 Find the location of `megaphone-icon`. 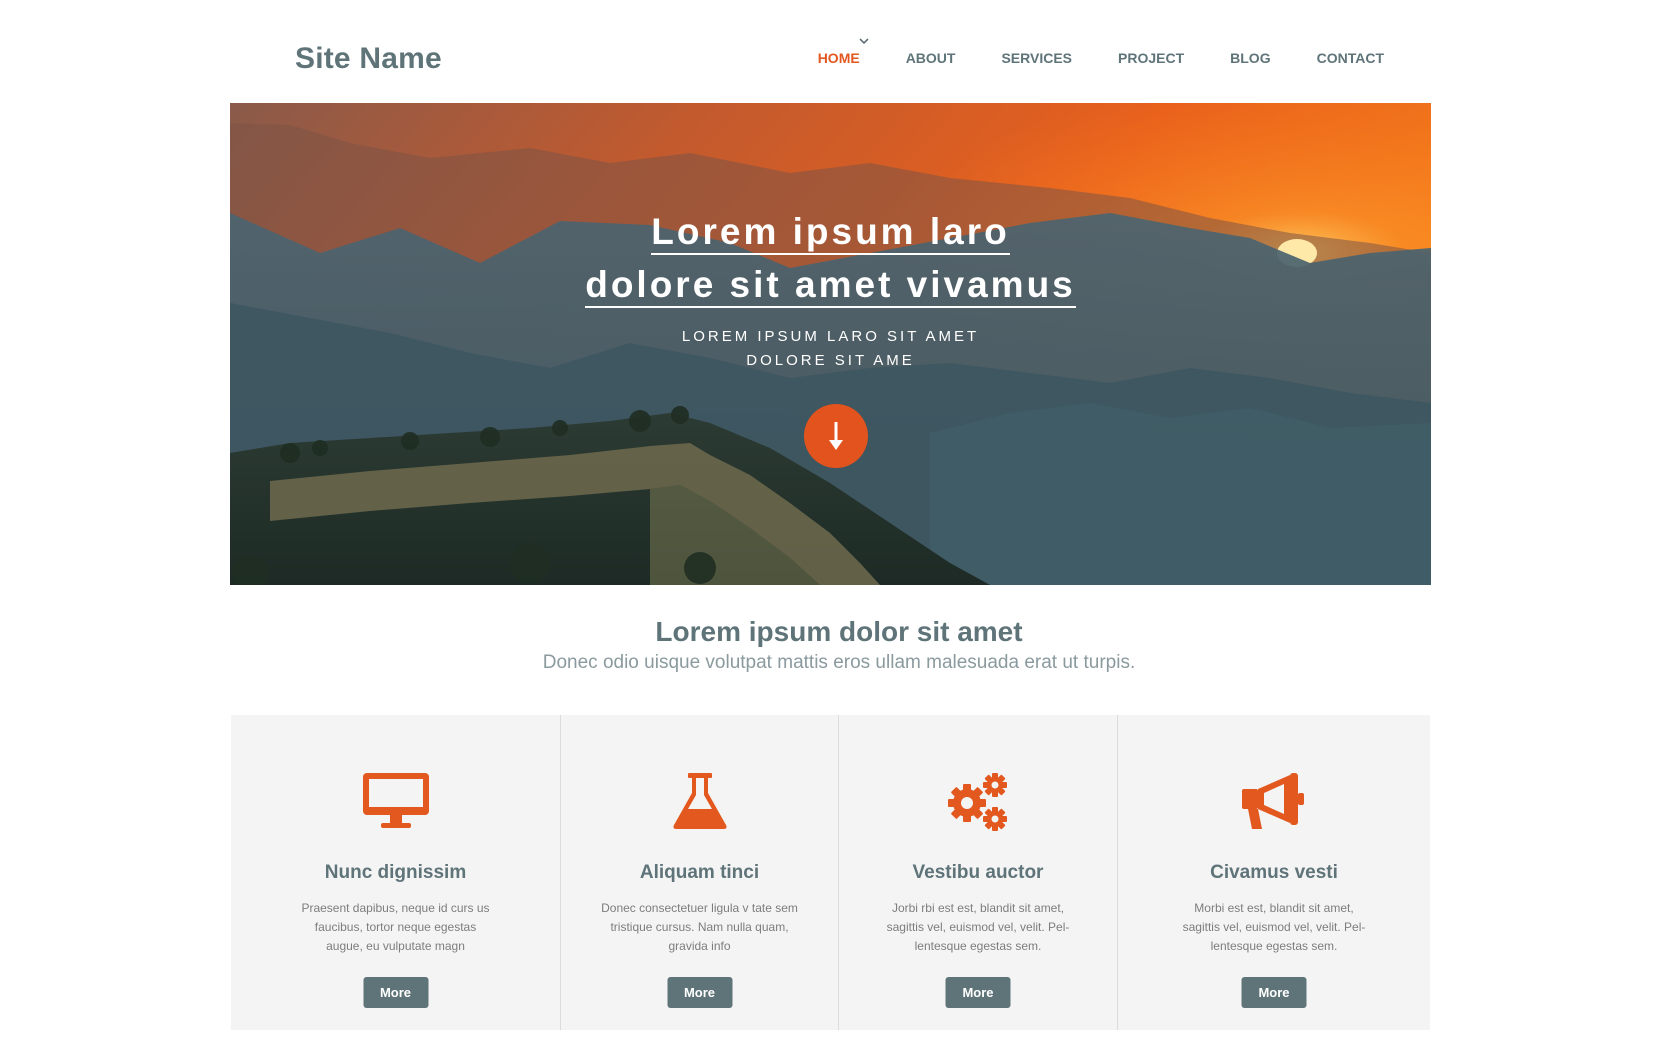

megaphone-icon is located at coordinates (1274, 803).